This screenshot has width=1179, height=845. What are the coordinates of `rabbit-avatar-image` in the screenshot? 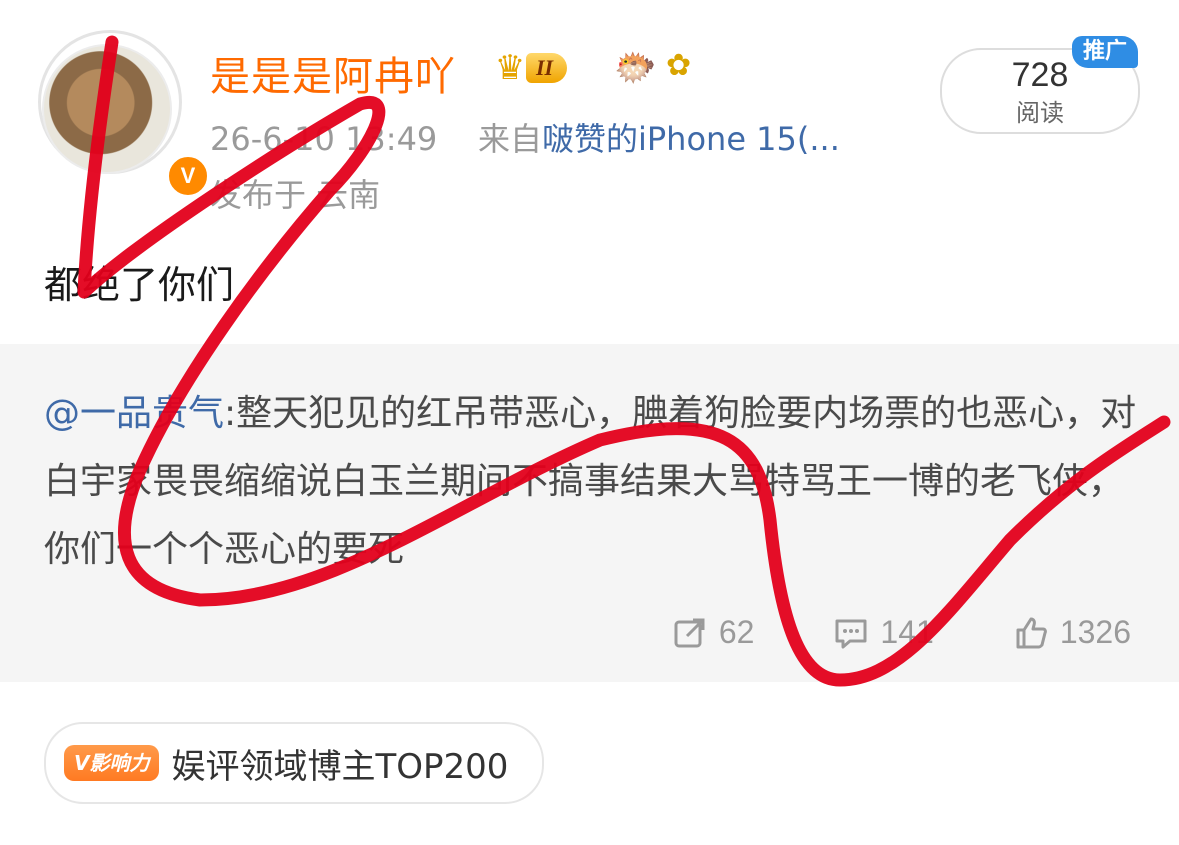 It's located at (107, 109).